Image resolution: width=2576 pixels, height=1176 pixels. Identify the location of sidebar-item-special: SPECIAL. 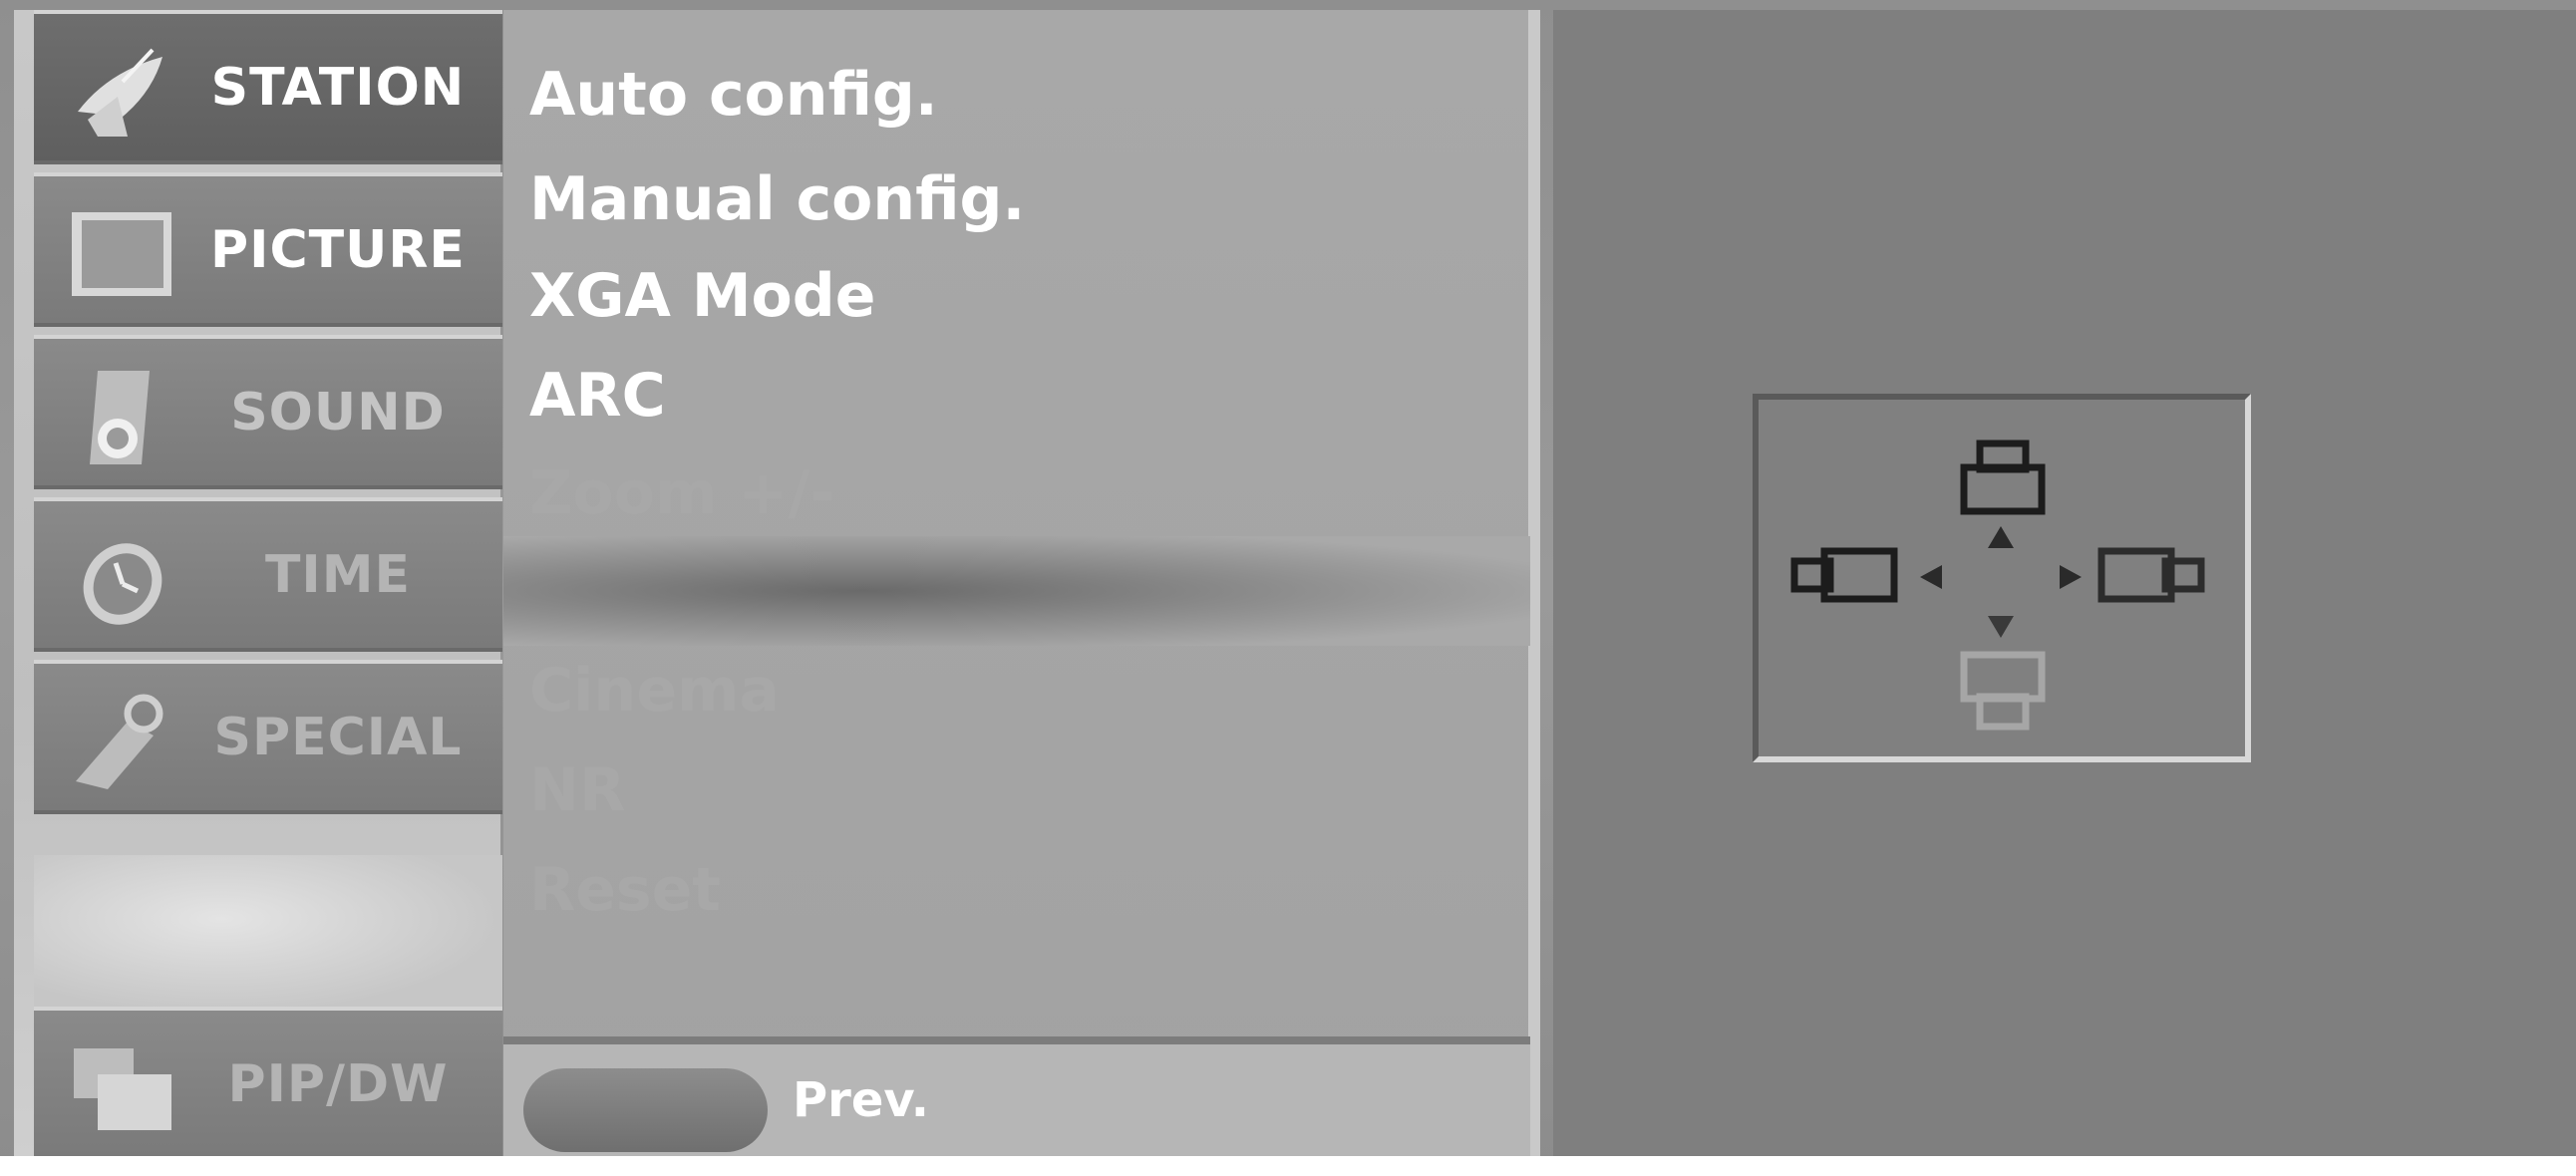
(268, 737).